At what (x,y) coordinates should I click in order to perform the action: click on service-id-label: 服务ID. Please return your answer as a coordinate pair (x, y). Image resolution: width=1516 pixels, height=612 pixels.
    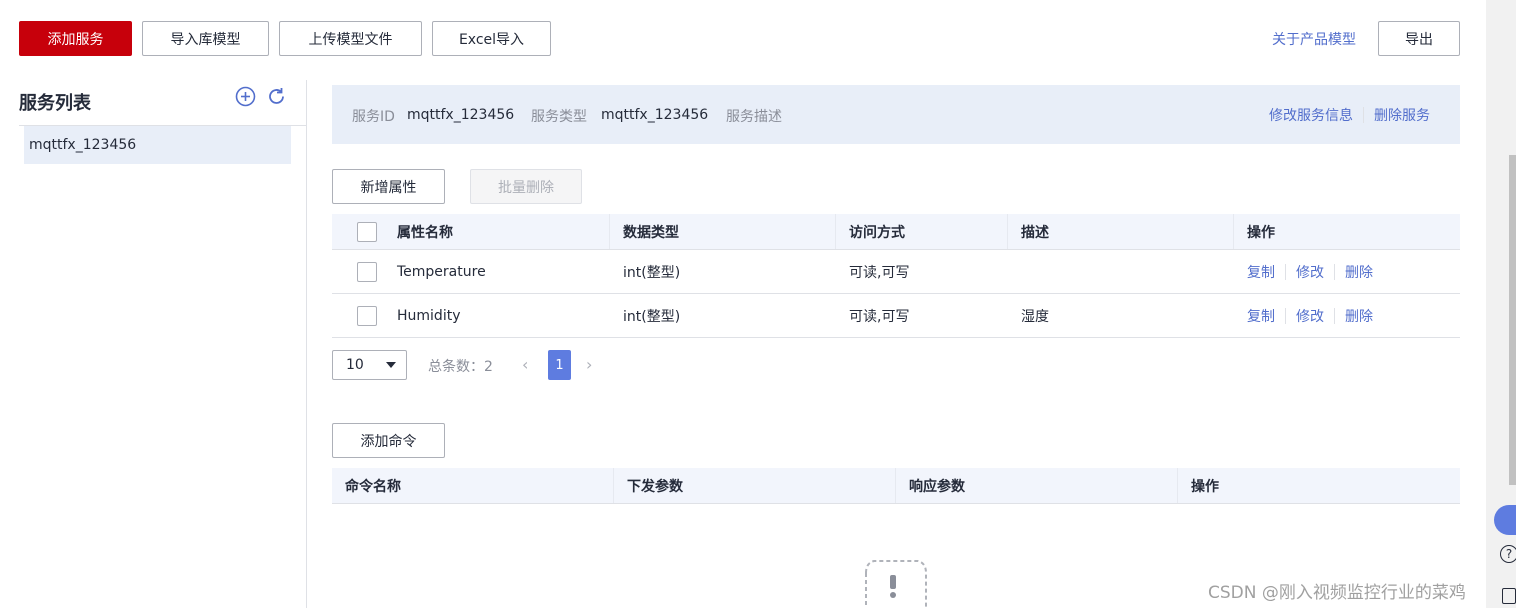
    Looking at the image, I should click on (373, 117).